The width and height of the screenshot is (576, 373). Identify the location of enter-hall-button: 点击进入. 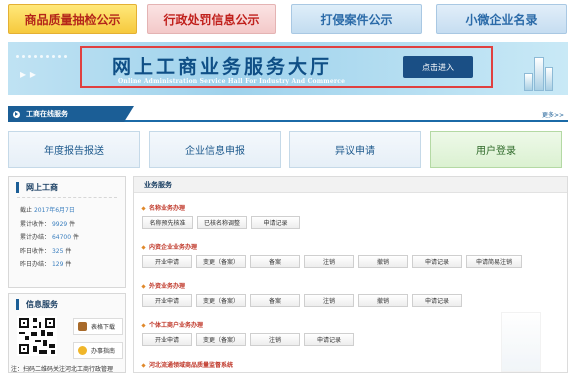
(438, 67).